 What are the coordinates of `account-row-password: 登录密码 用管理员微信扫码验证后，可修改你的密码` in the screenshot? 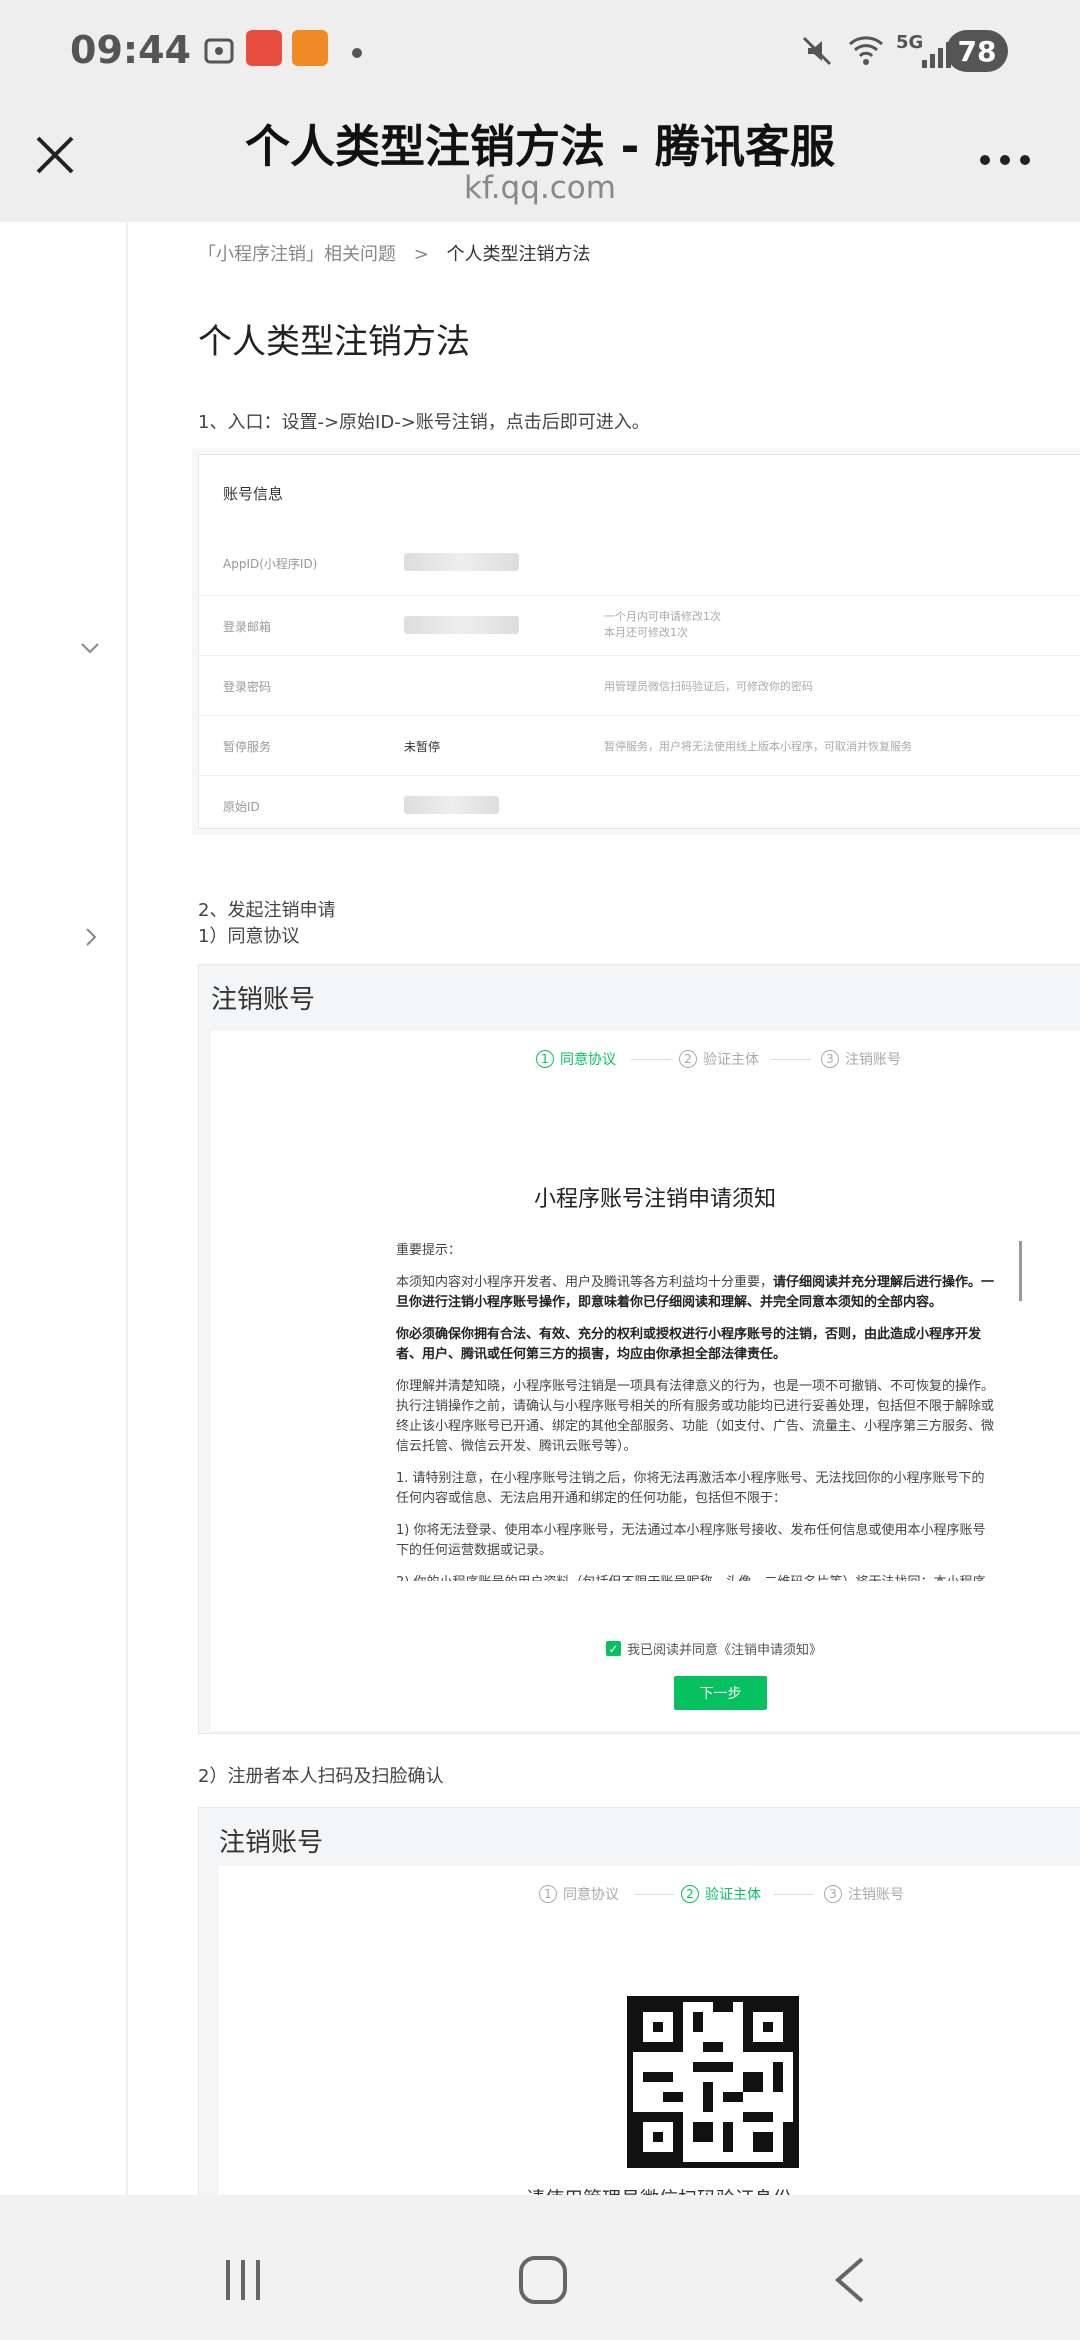 It's located at (639, 685).